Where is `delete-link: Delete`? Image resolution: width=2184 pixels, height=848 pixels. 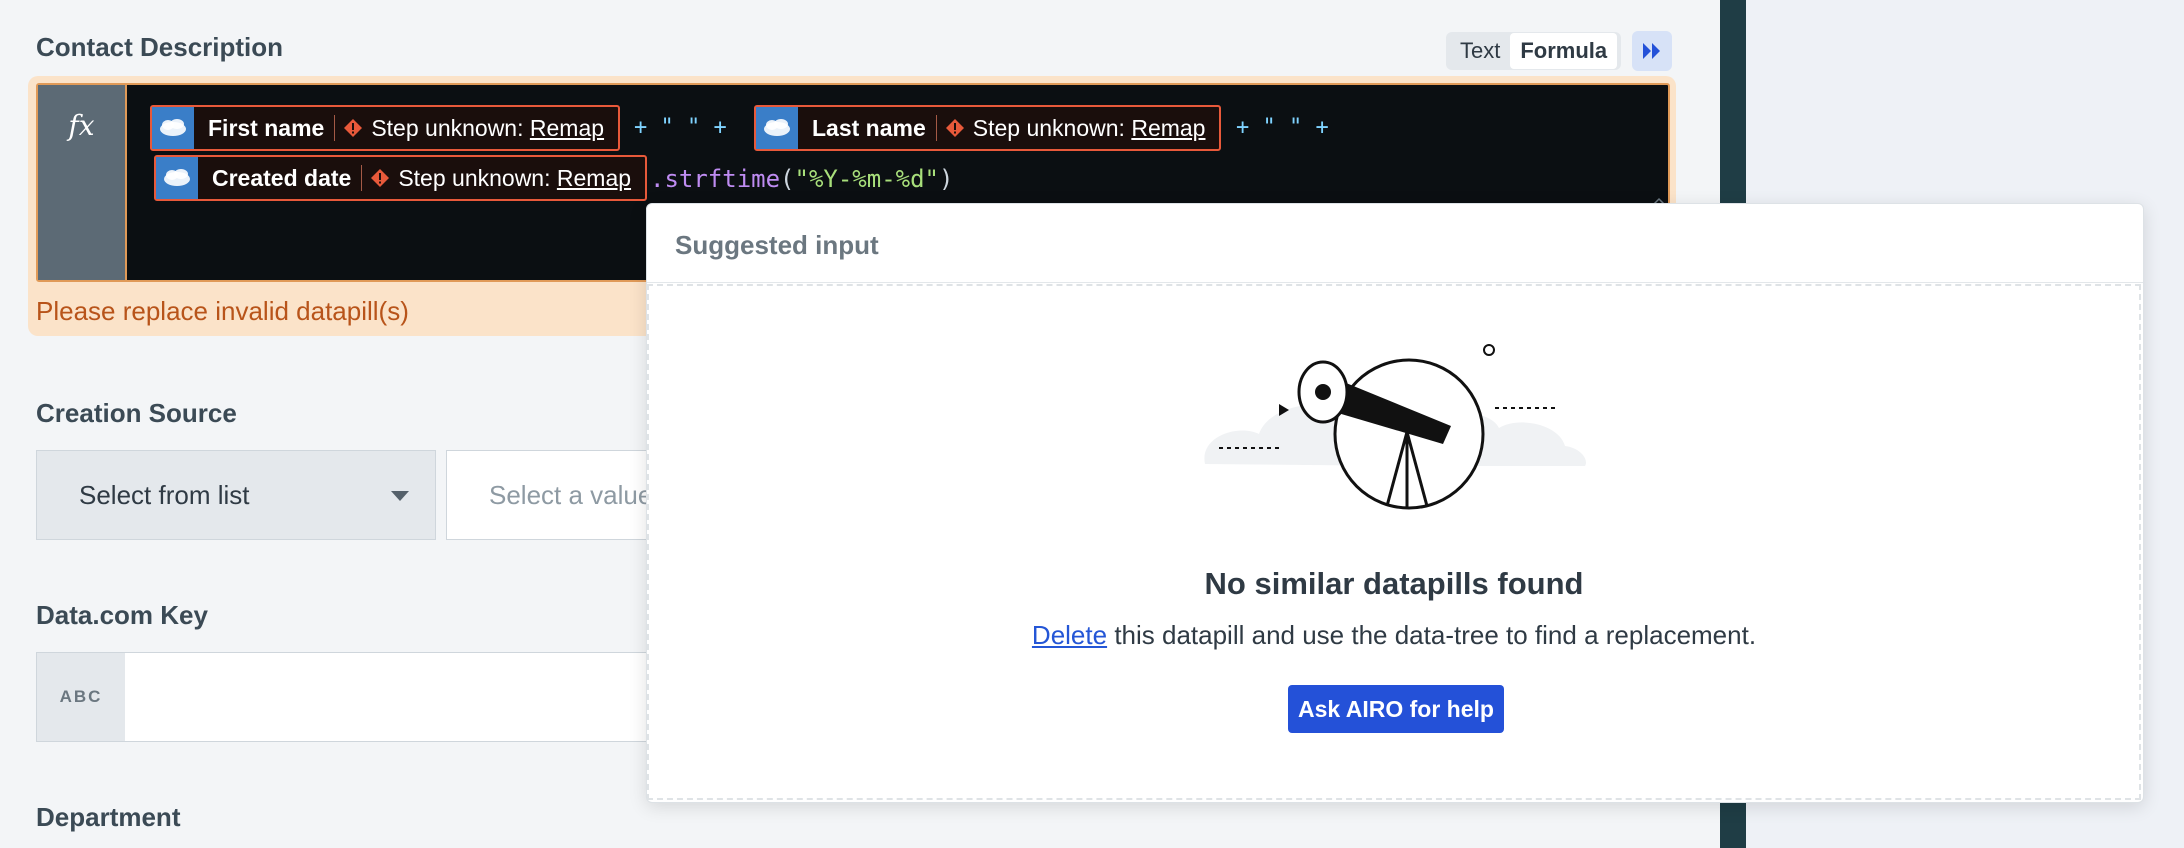
delete-link: Delete is located at coordinates (1069, 635).